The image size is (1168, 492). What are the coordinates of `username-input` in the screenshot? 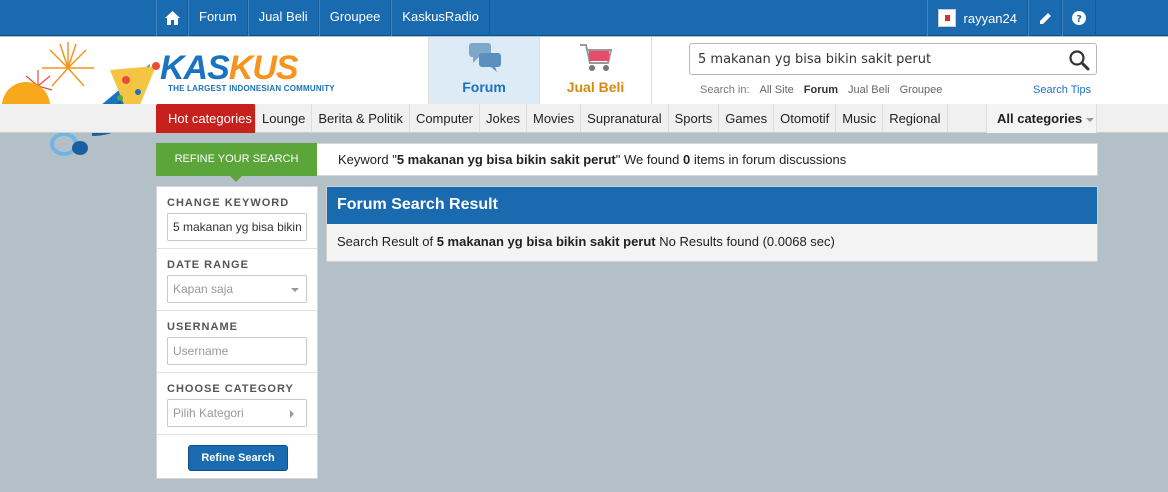 It's located at (239, 351).